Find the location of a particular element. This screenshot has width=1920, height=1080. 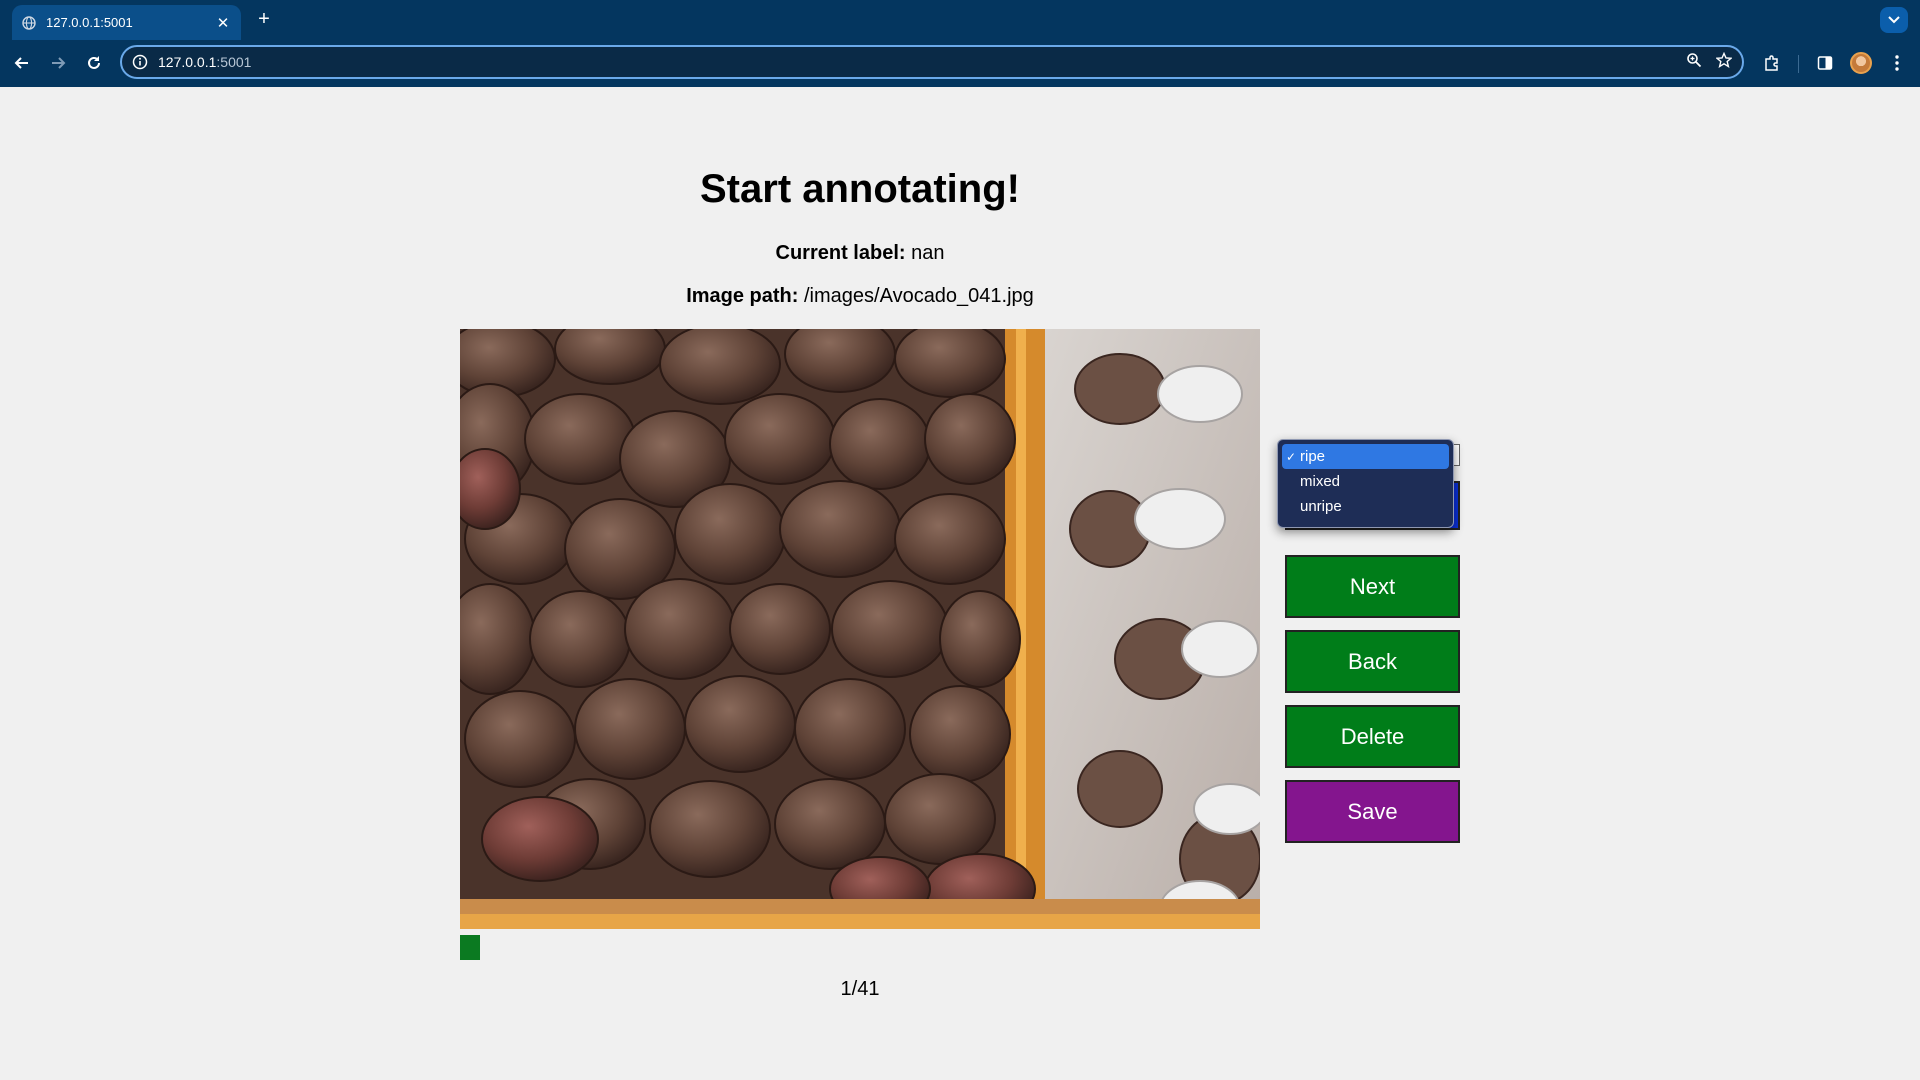

profile-avatar is located at coordinates (1861, 63).